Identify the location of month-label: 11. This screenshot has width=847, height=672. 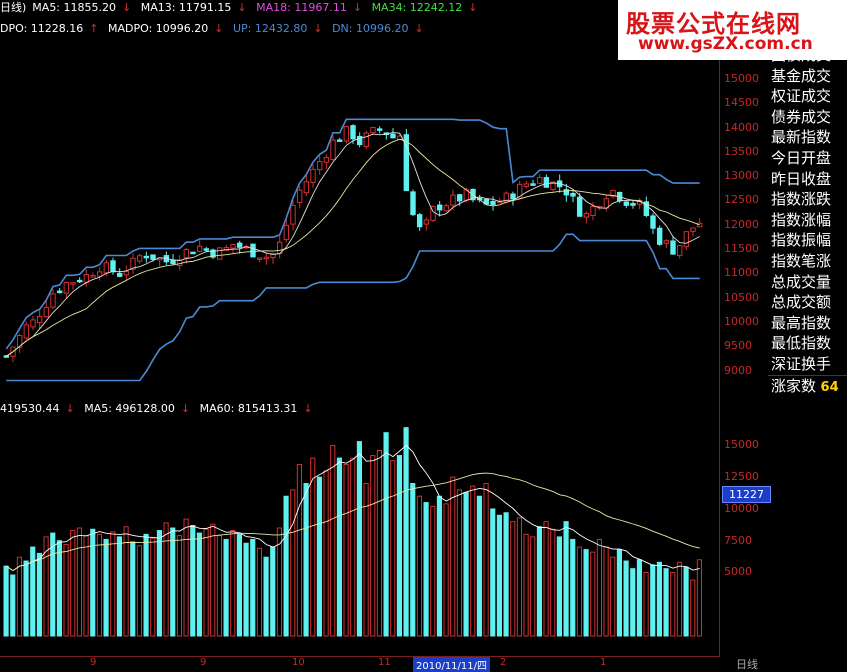
(384, 662).